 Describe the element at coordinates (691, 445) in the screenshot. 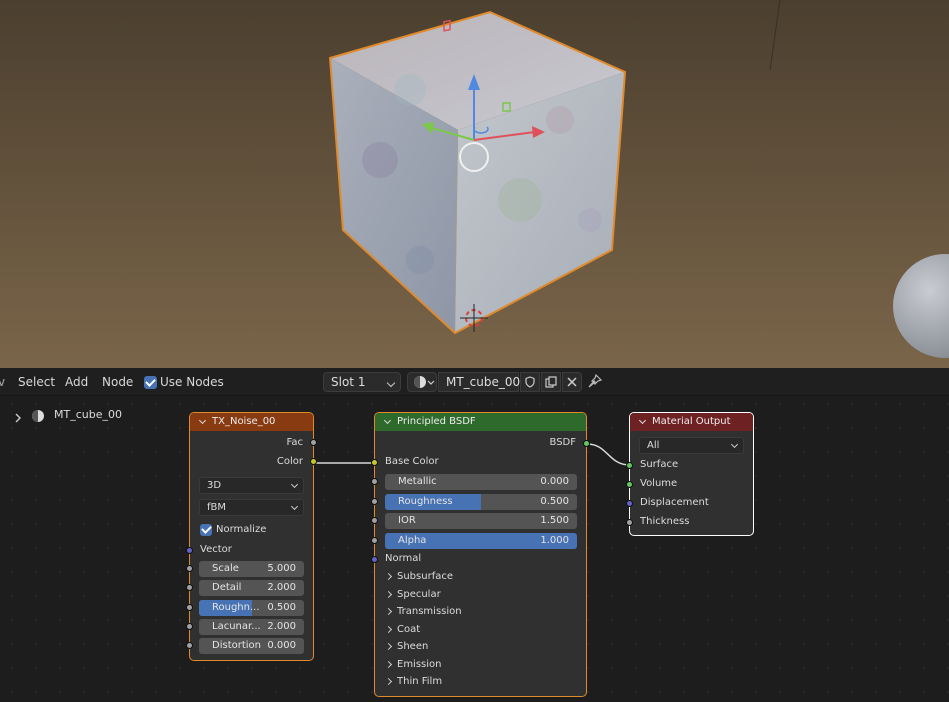

I see `output-target-dropdown: All` at that location.